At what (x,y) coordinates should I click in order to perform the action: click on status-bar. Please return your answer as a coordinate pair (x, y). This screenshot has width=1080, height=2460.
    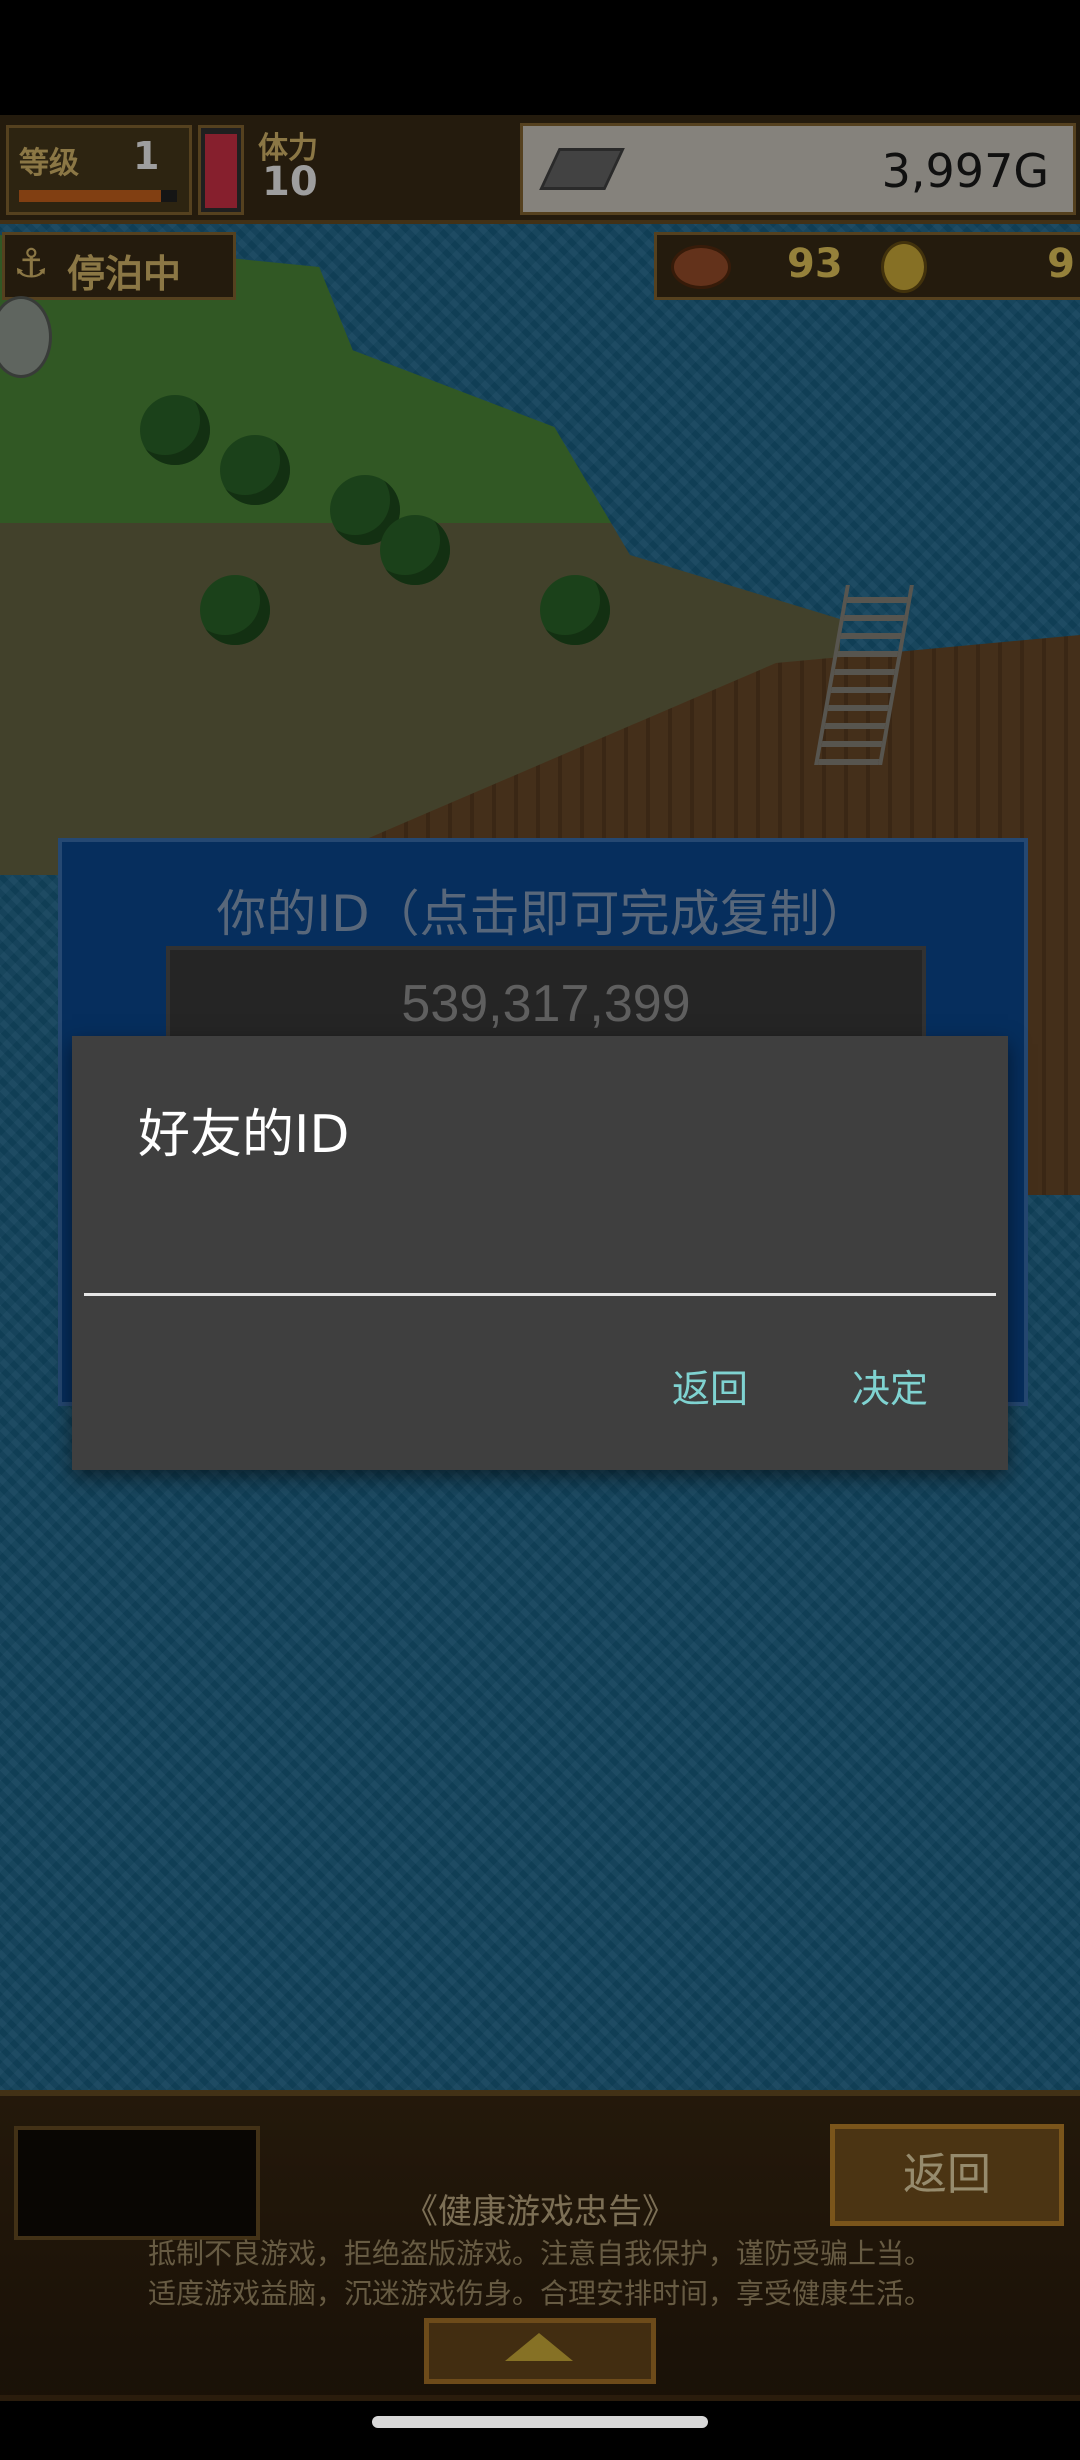
    Looking at the image, I should click on (540, 57).